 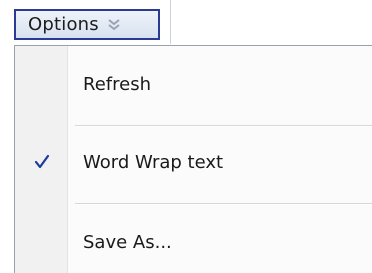 I want to click on menu-item-label: Word Wrap text, so click(x=153, y=162).